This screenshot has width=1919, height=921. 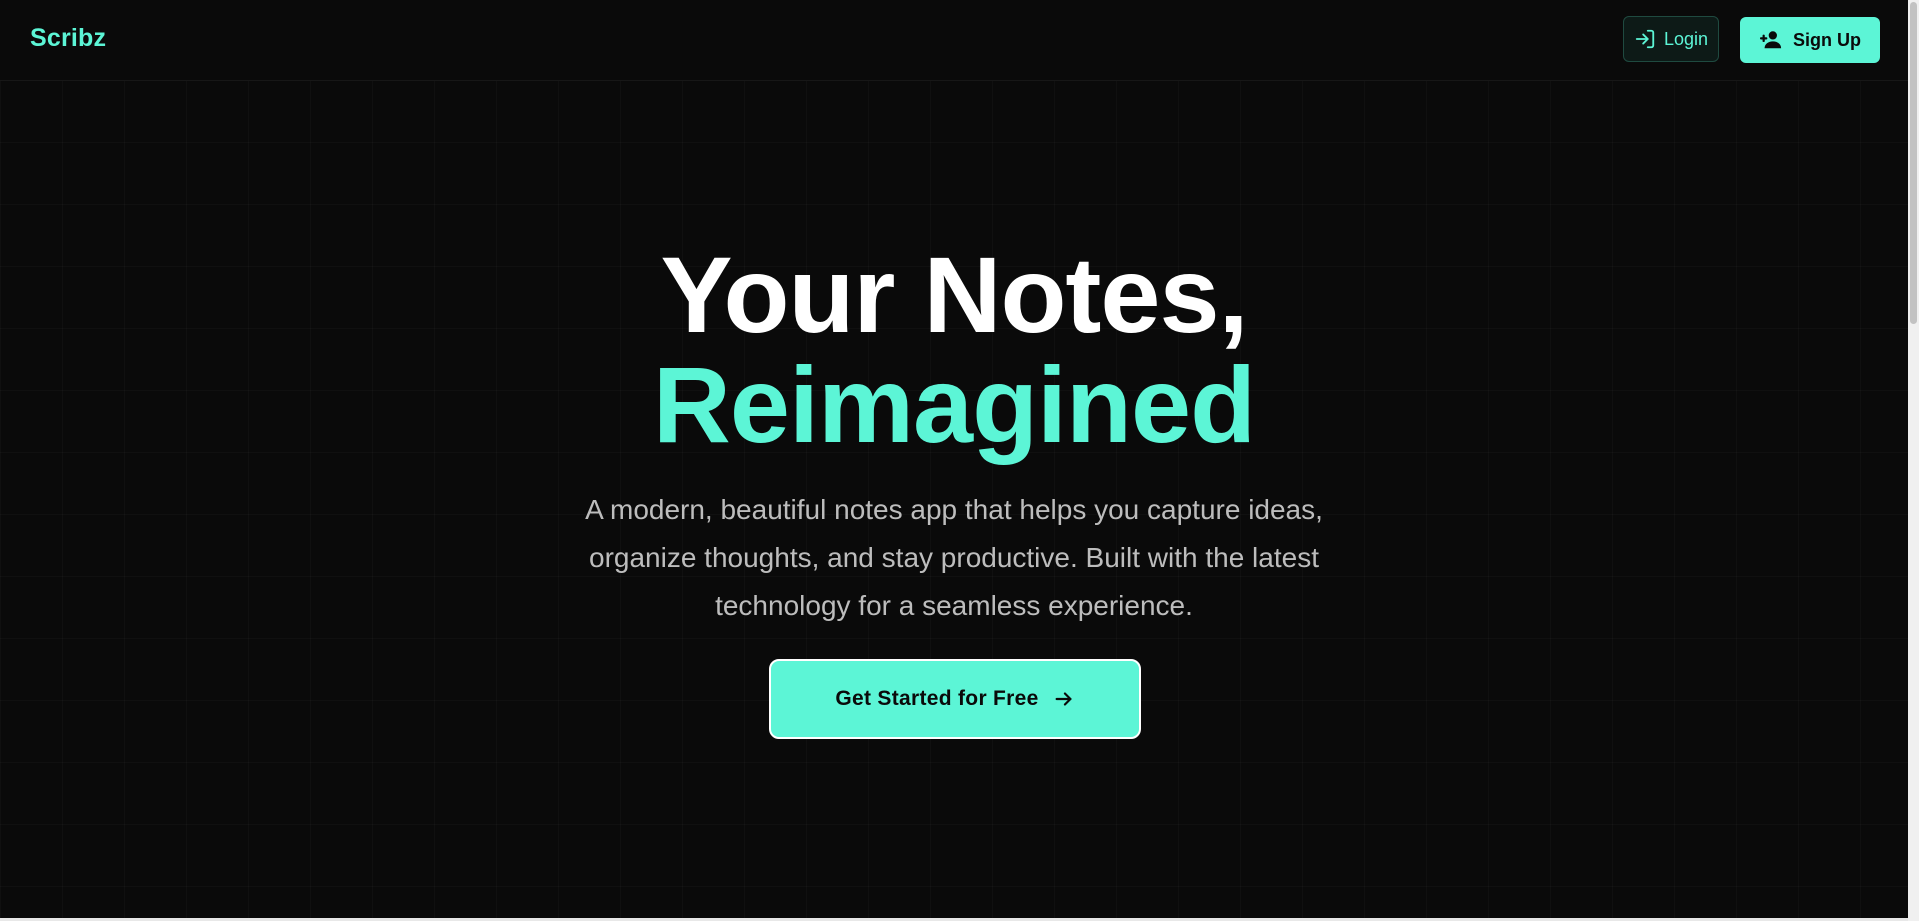 I want to click on login-button: Login, so click(x=1671, y=39).